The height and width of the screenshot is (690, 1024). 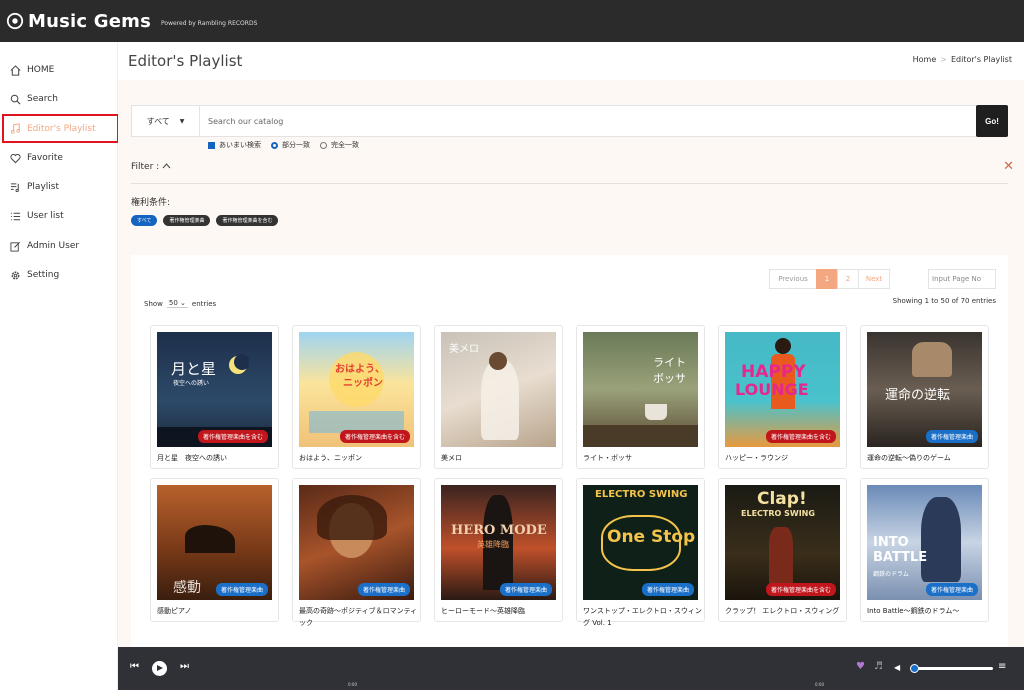 I want to click on sidebar-item-label: HOME, so click(x=41, y=70).